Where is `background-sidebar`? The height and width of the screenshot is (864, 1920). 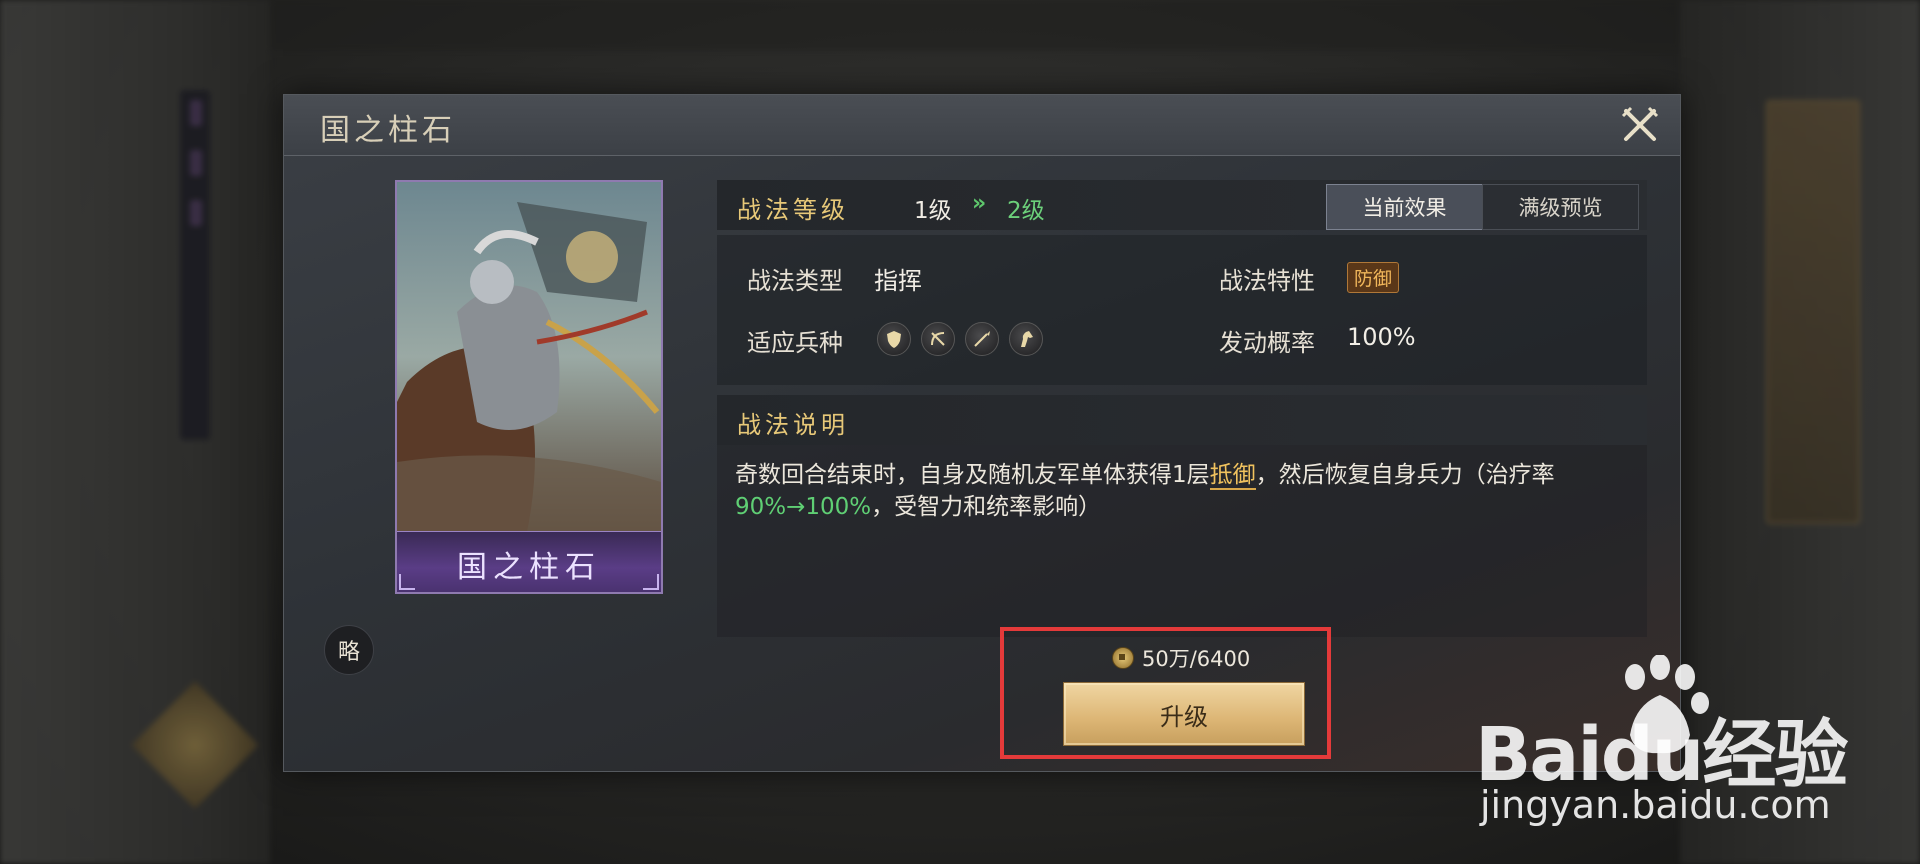
background-sidebar is located at coordinates (195, 265).